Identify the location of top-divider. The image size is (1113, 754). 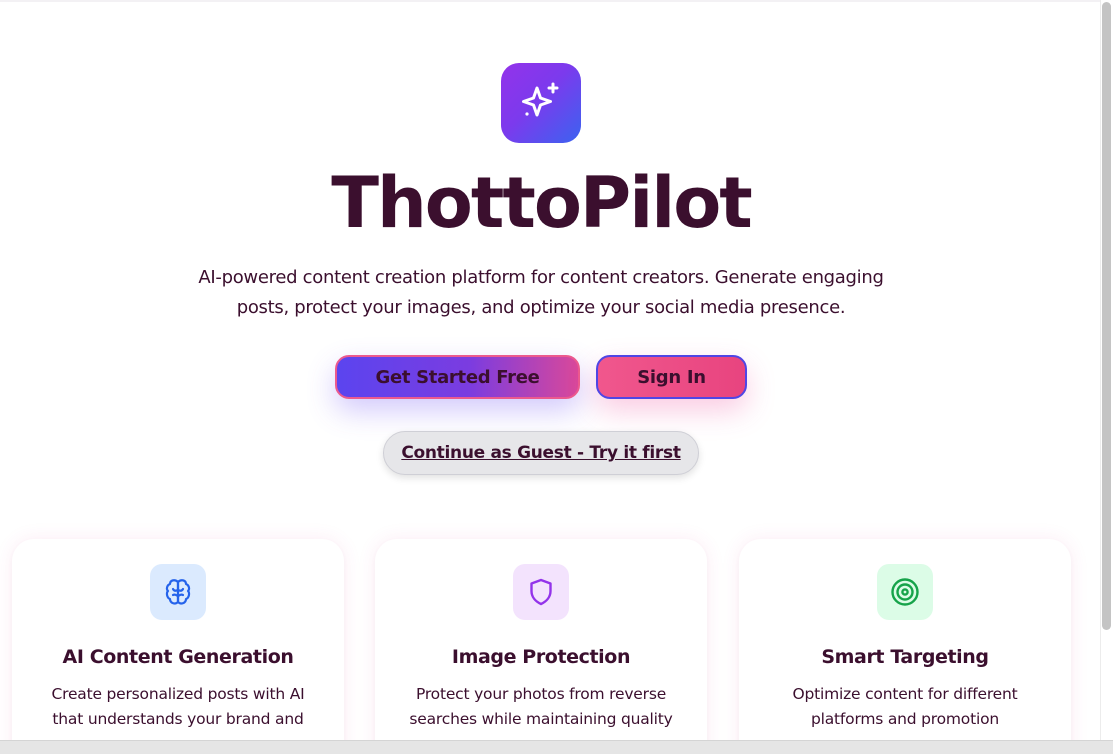
(550, 1).